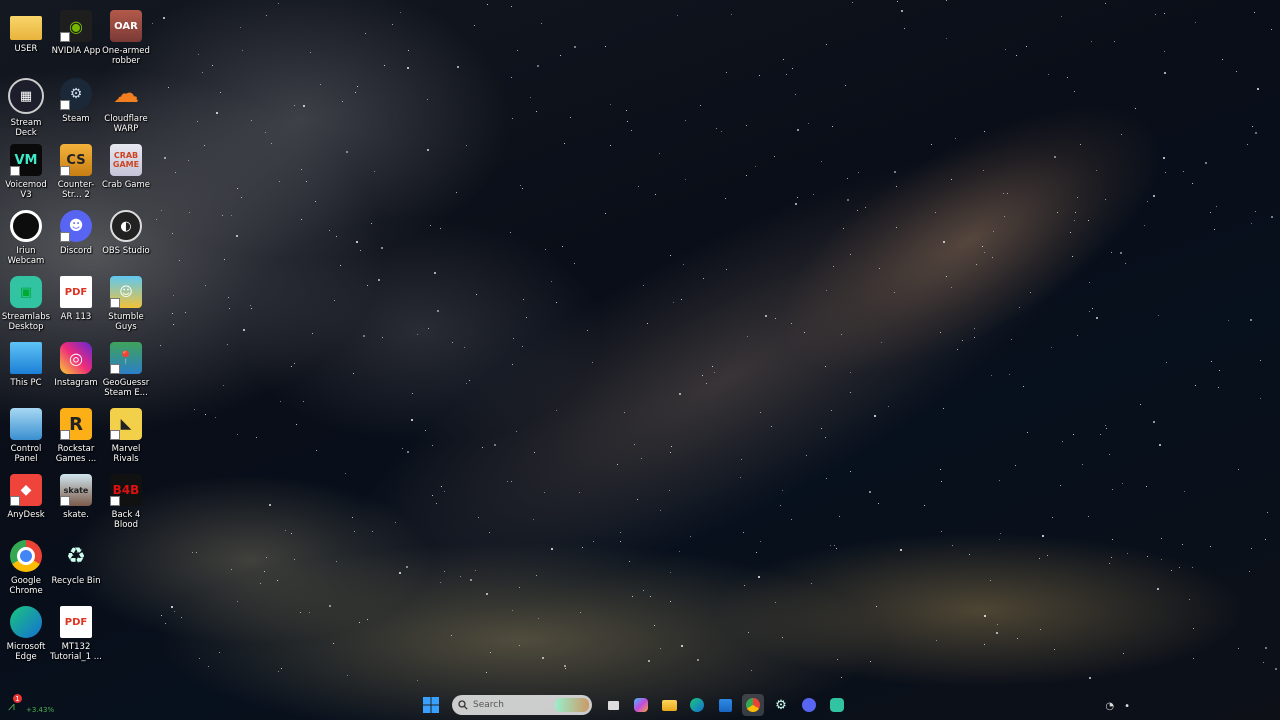 This screenshot has width=1280, height=720. I want to click on streamlabs-taskbar-button, so click(837, 705).